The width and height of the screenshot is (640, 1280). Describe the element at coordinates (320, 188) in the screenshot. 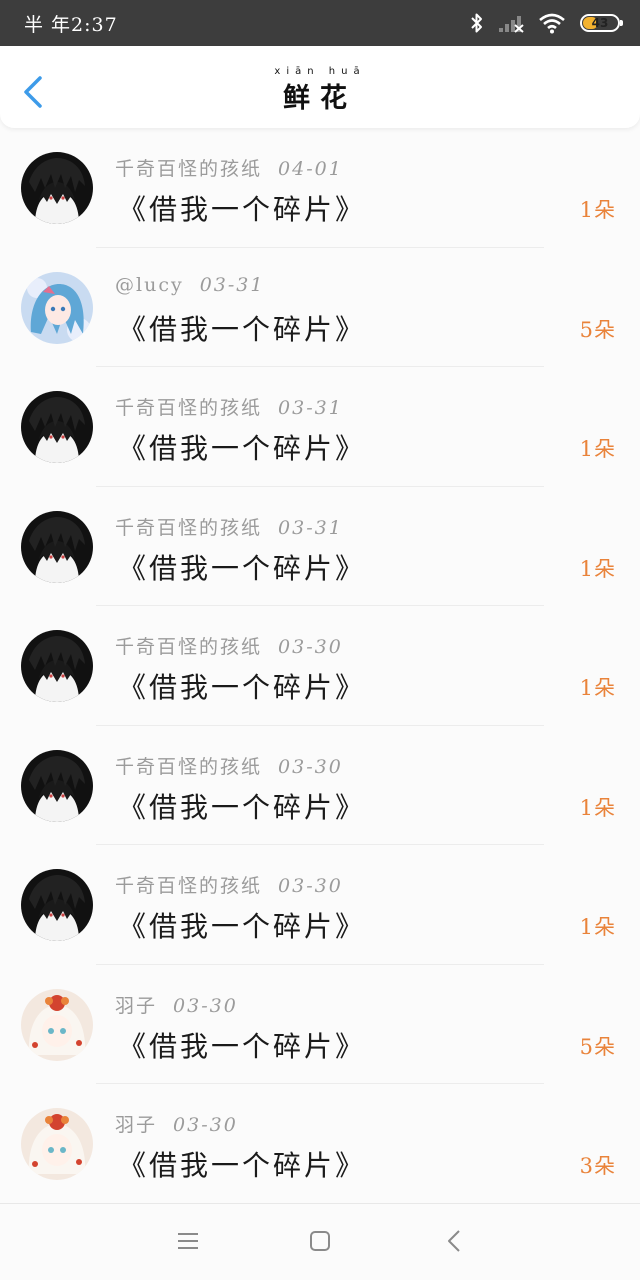

I see `list-item: 千奇百怪的孩纸 04-01 《借我一个碎片》 1朵` at that location.